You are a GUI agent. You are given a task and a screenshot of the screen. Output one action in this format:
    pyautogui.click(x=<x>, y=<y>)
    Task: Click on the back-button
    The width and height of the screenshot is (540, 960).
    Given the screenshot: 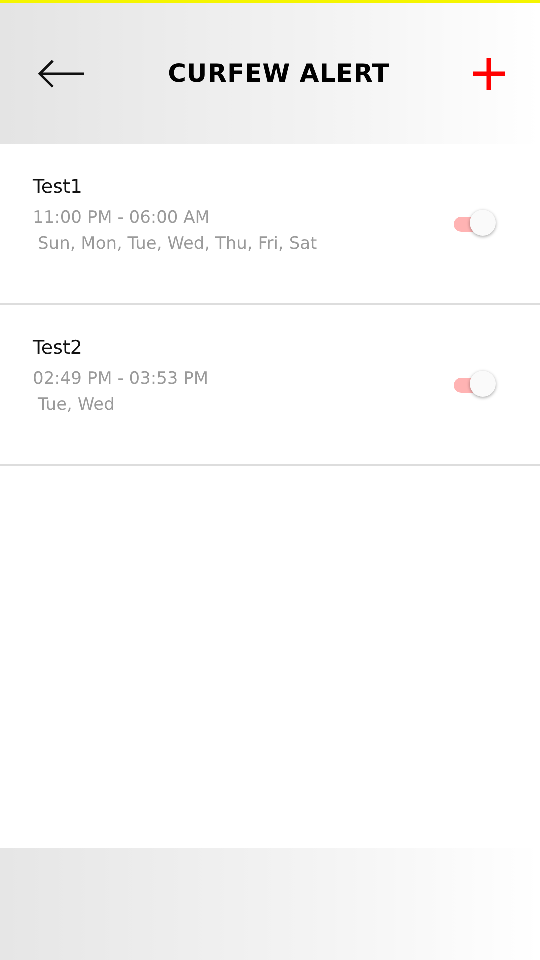 What is the action you would take?
    pyautogui.click(x=61, y=74)
    